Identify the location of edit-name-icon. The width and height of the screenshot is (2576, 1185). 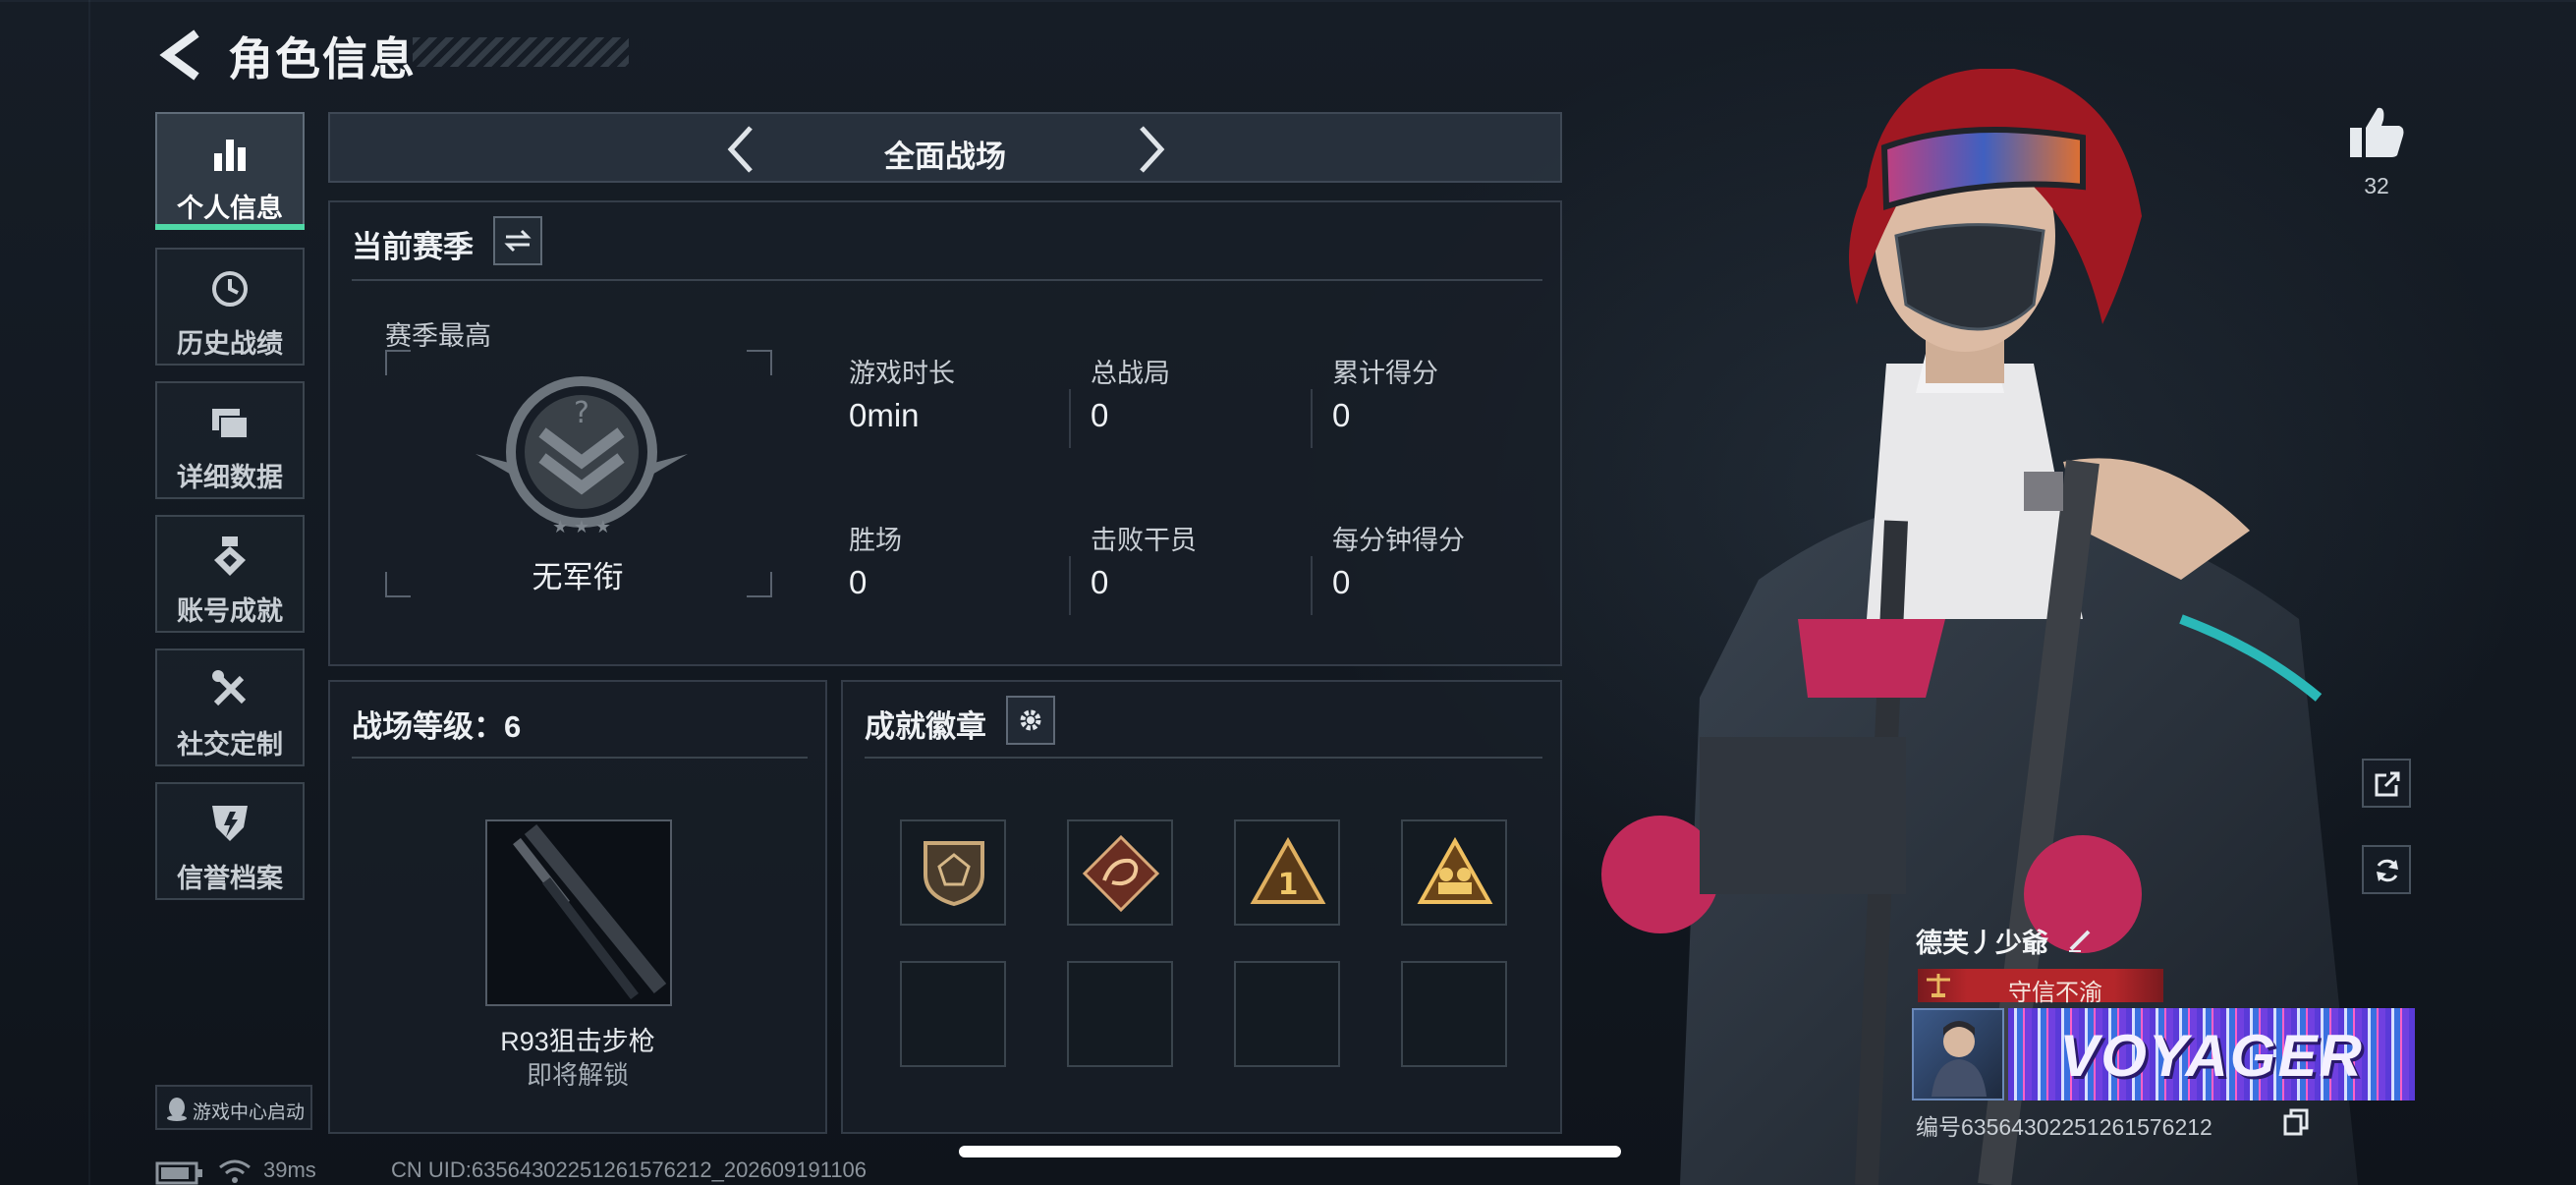
(2081, 940).